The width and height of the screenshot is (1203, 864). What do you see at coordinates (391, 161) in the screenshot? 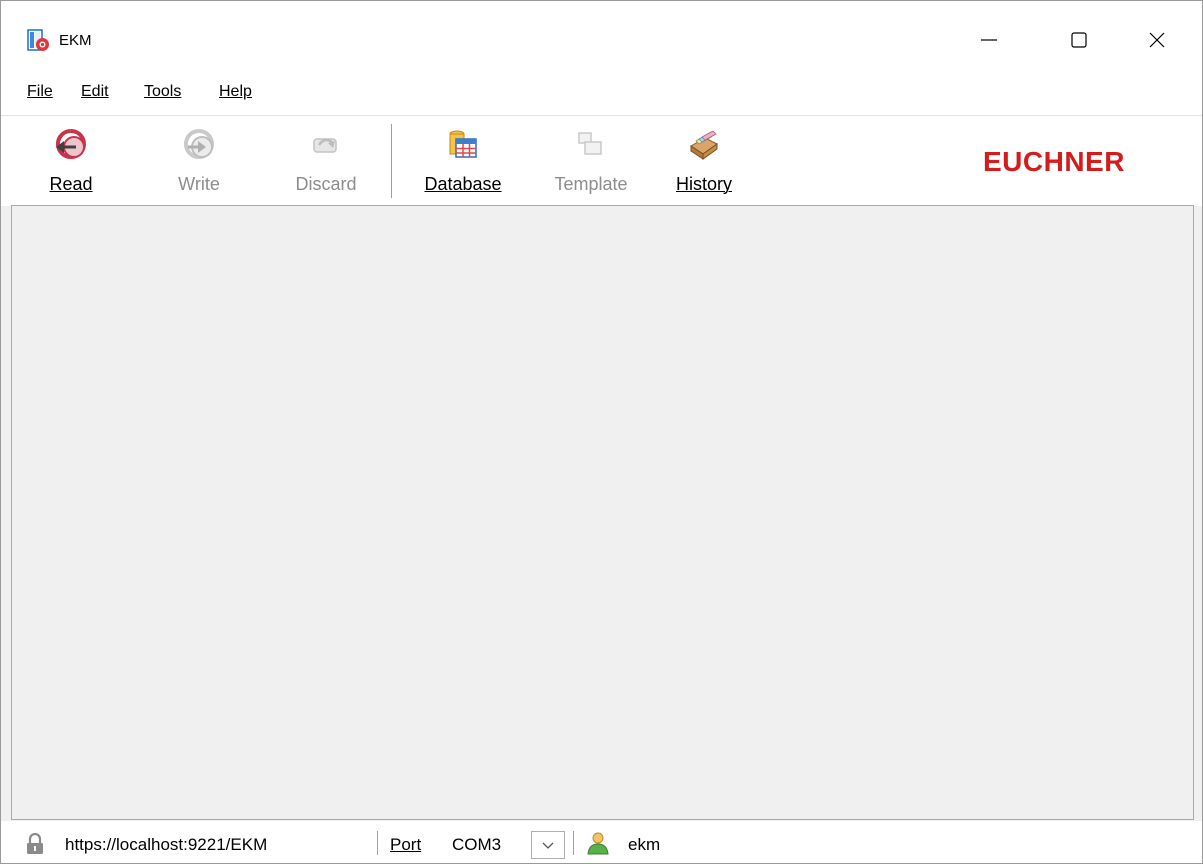
I see `toolbar-separator` at bounding box center [391, 161].